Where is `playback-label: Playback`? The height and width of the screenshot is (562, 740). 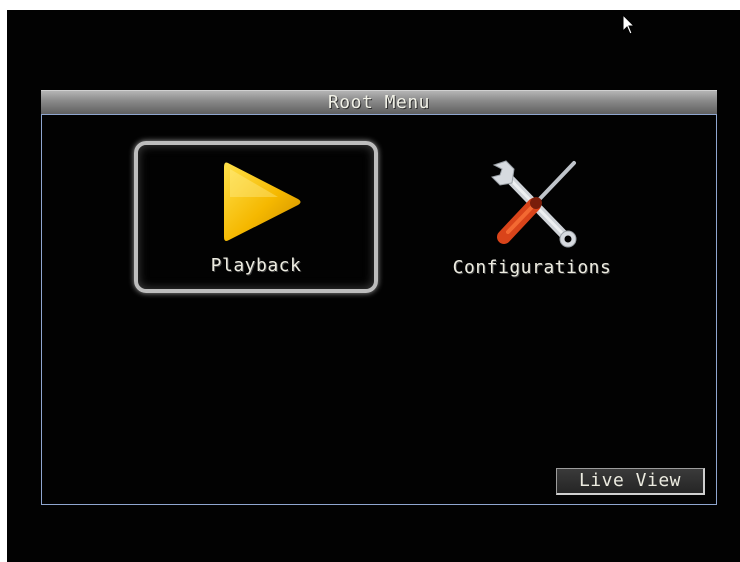
playback-label: Playback is located at coordinates (256, 265).